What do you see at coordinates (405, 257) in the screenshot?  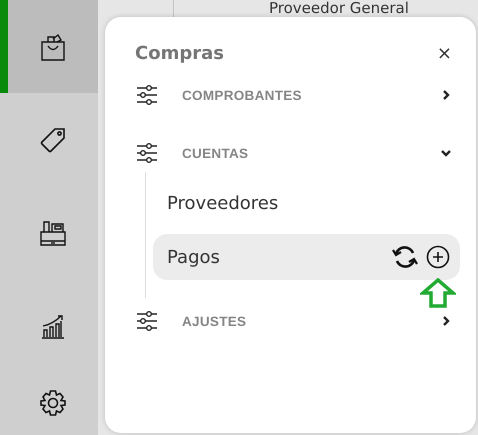 I see `refresh-icon` at bounding box center [405, 257].